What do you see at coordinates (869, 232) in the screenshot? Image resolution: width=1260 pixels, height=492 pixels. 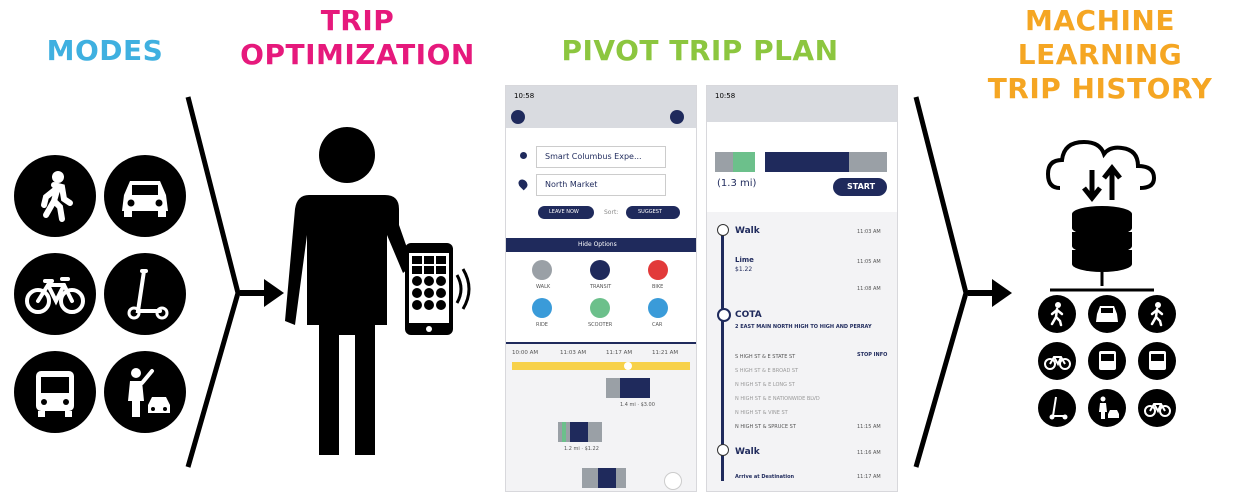 I see `step-time-1: 11:03 AM` at bounding box center [869, 232].